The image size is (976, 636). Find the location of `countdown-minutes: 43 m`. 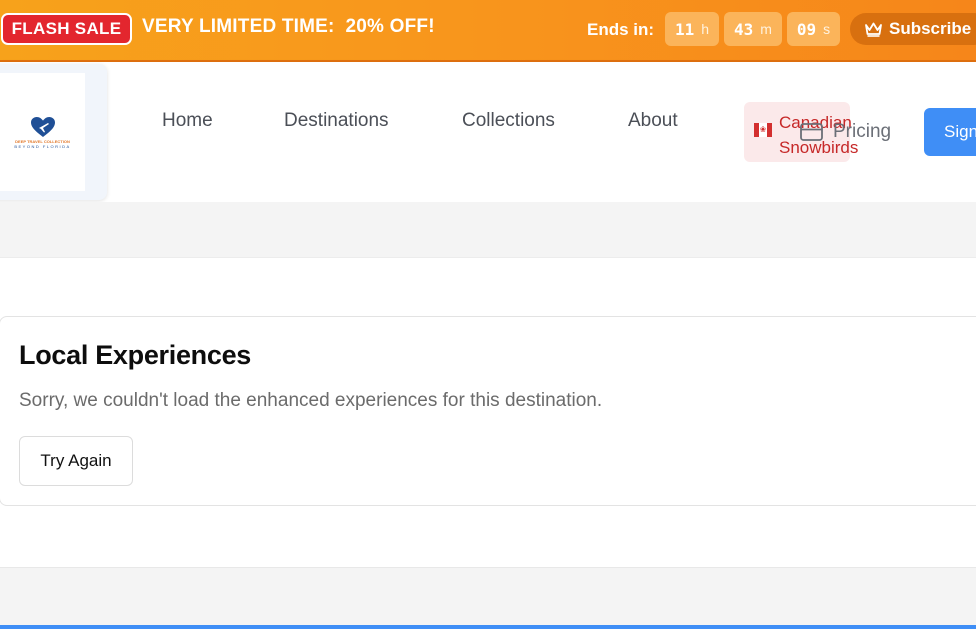

countdown-minutes: 43 m is located at coordinates (753, 29).